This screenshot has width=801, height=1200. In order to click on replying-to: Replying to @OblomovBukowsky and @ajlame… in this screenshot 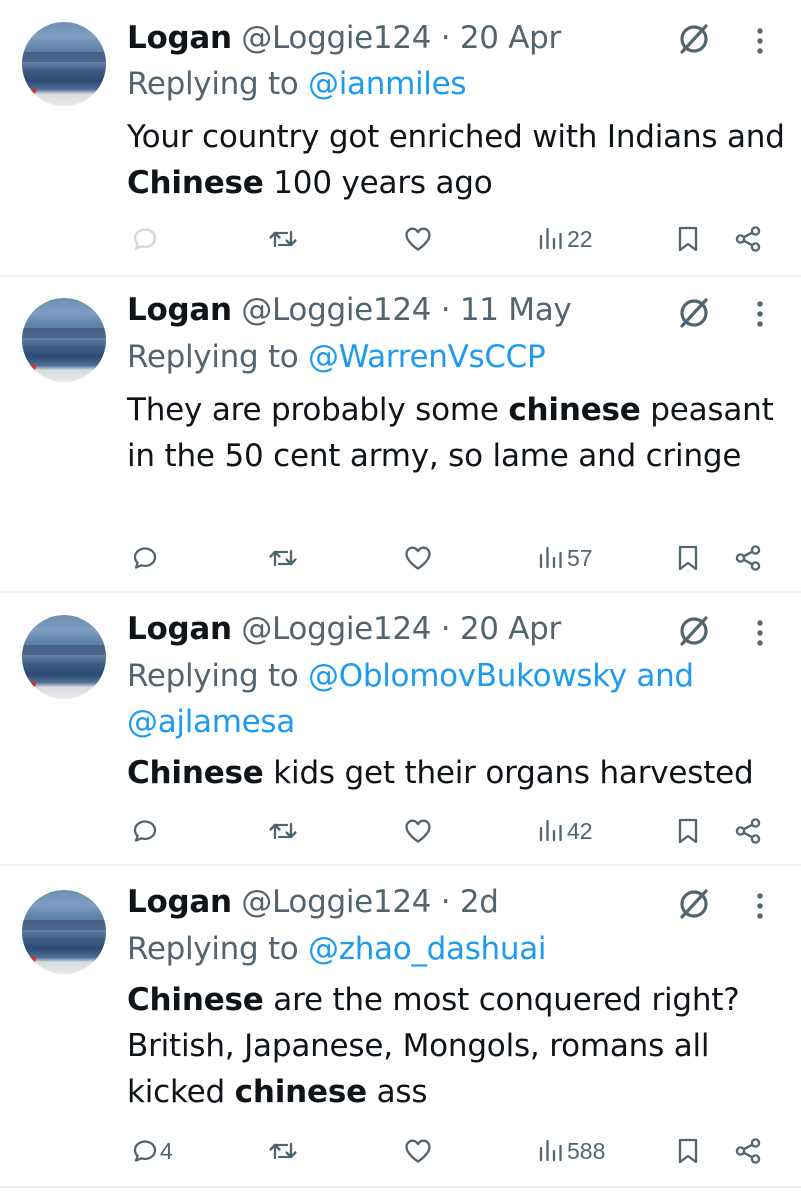, I will do `click(452, 699)`.